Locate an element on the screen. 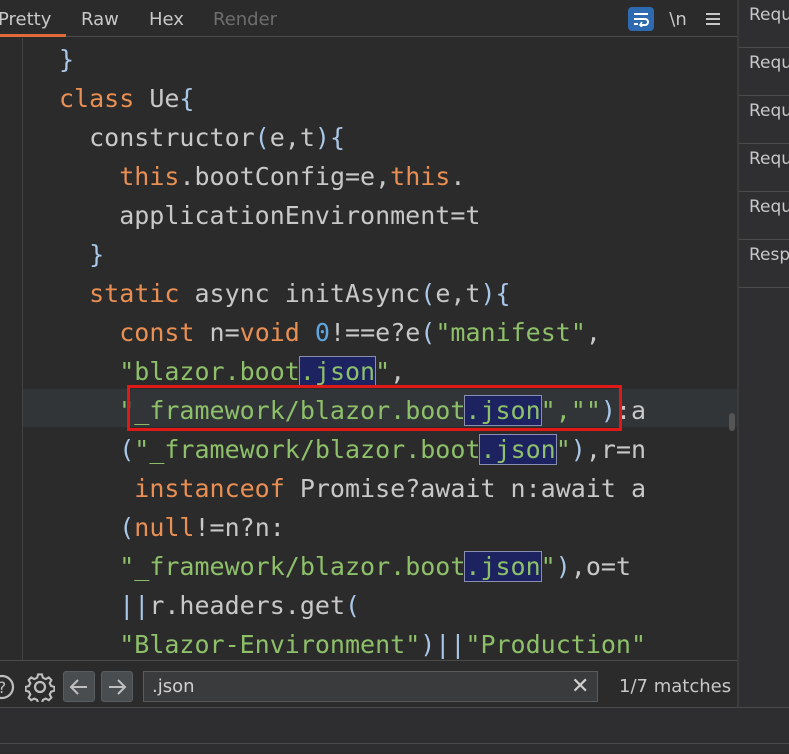 The width and height of the screenshot is (789, 754). code-line: (null!=n?n: is located at coordinates (172, 527).